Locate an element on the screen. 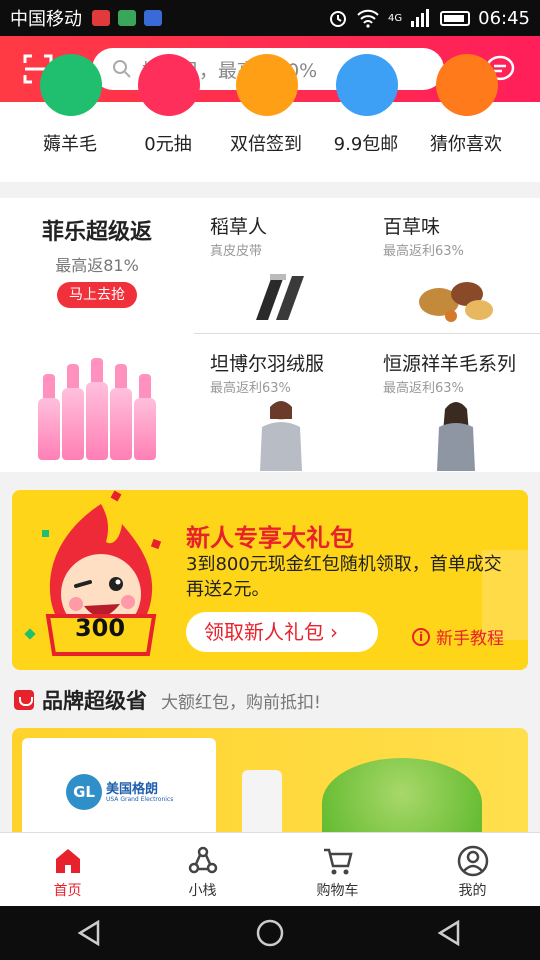  section-title: 品牌超级省 is located at coordinates (94, 701).